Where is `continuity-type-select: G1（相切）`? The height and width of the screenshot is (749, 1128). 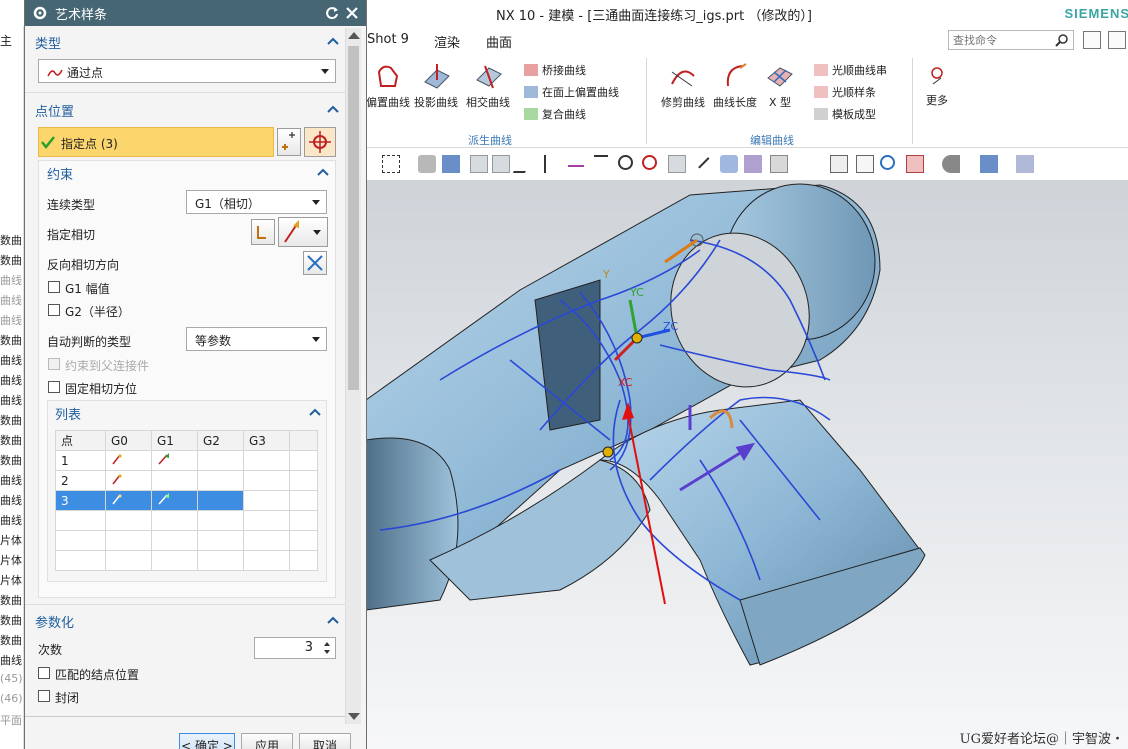 continuity-type-select: G1（相切） is located at coordinates (256, 202).